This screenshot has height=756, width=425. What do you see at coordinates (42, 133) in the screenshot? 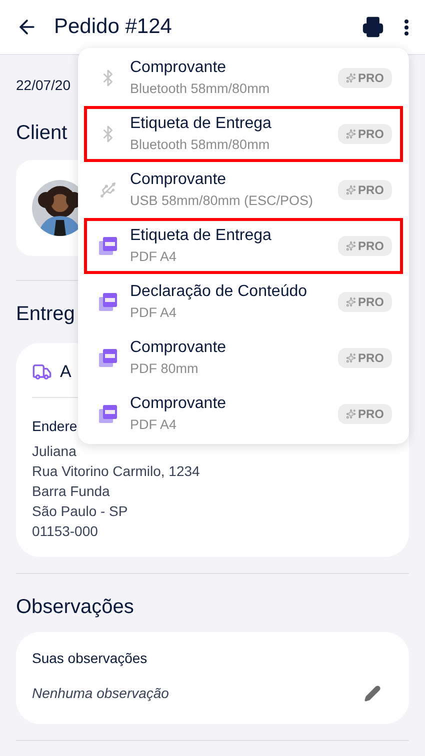
I see `section-heading: Client` at bounding box center [42, 133].